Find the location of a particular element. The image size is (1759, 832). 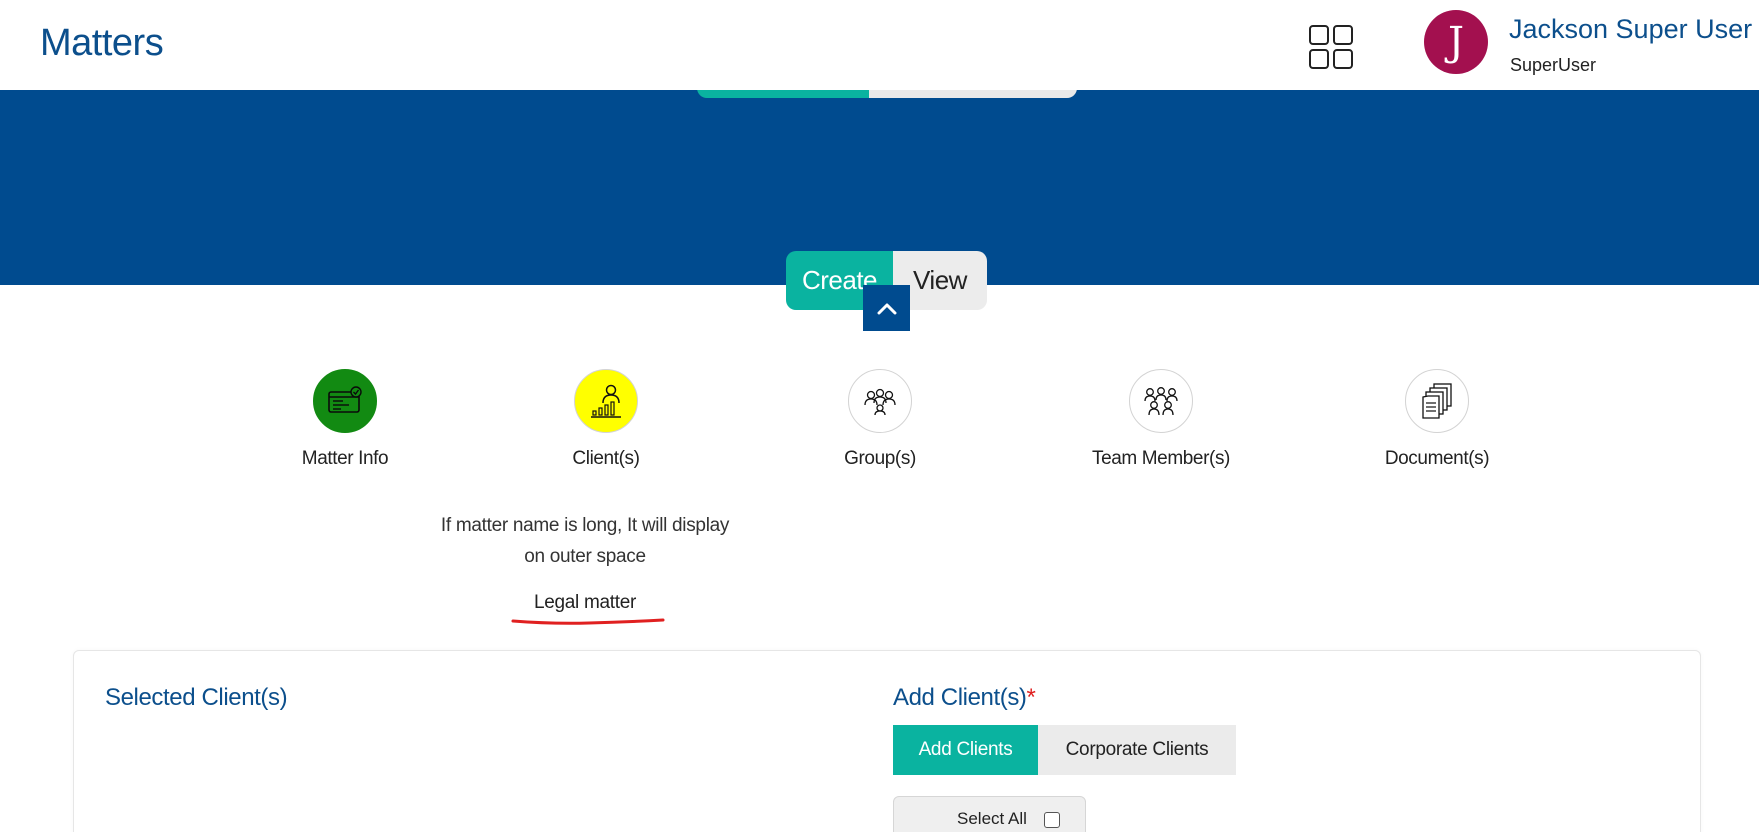

step-clients: Client(s) is located at coordinates (606, 419).